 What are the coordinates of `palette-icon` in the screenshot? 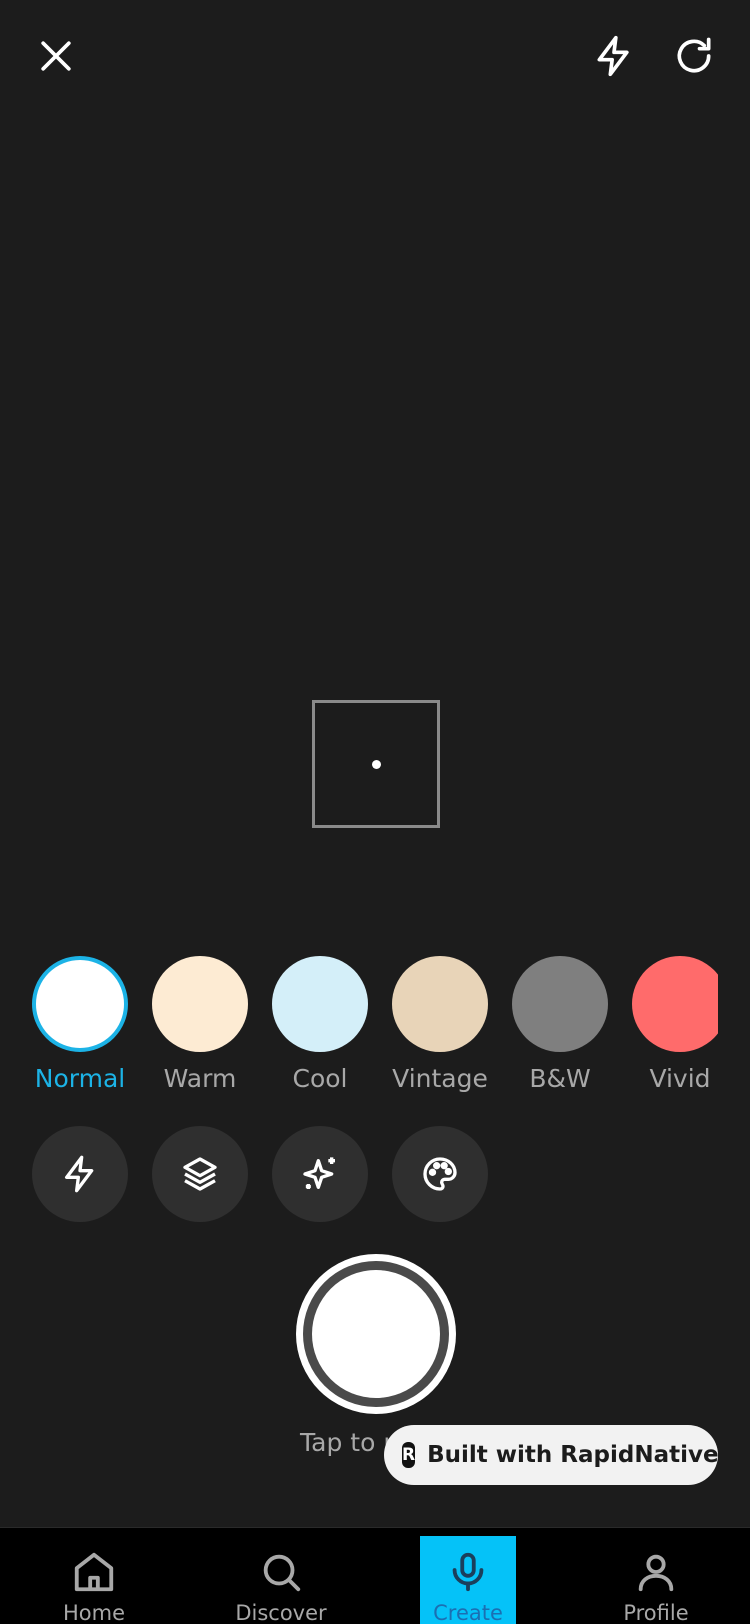 It's located at (440, 1174).